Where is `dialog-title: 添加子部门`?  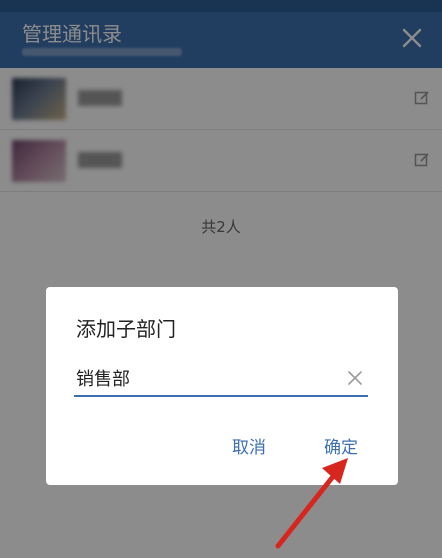
dialog-title: 添加子部门 is located at coordinates (126, 329).